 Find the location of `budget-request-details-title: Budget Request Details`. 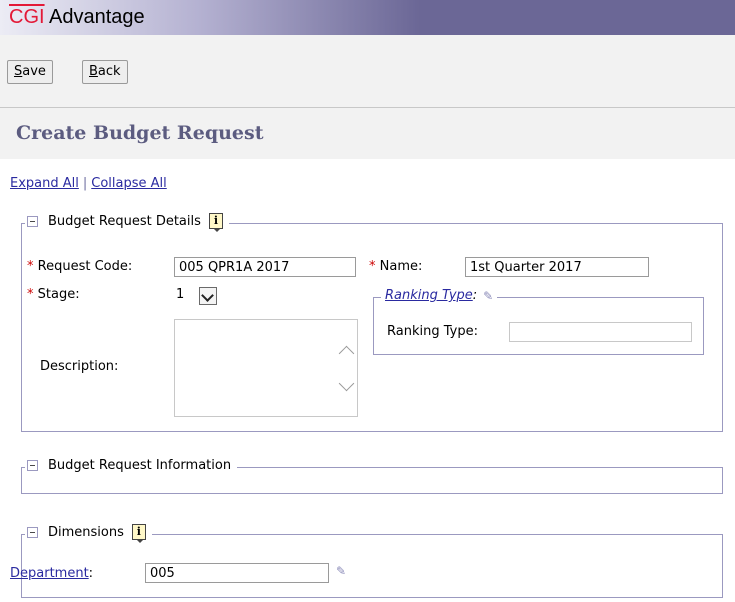

budget-request-details-title: Budget Request Details is located at coordinates (124, 221).